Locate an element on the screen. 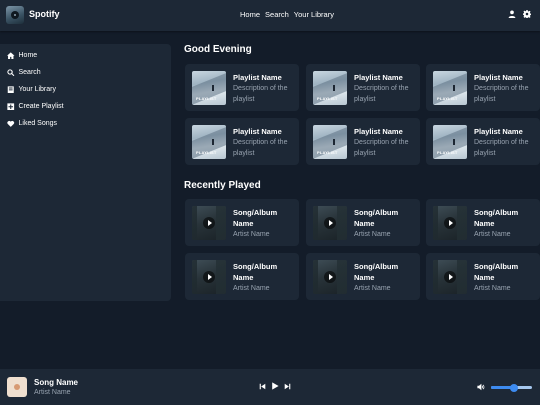  gear-icon is located at coordinates (527, 14).